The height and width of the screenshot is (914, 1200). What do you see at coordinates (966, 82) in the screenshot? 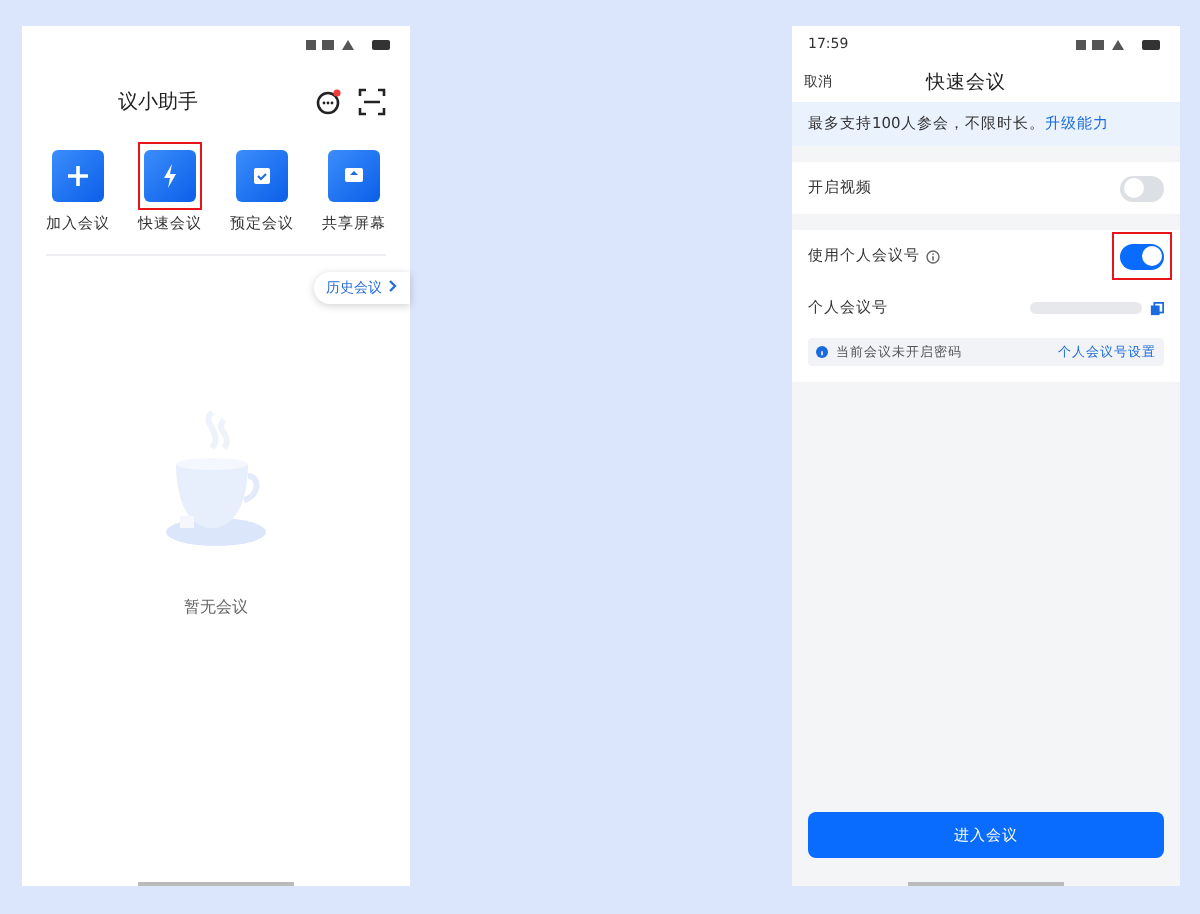
I see `page-title: 快速会议` at bounding box center [966, 82].